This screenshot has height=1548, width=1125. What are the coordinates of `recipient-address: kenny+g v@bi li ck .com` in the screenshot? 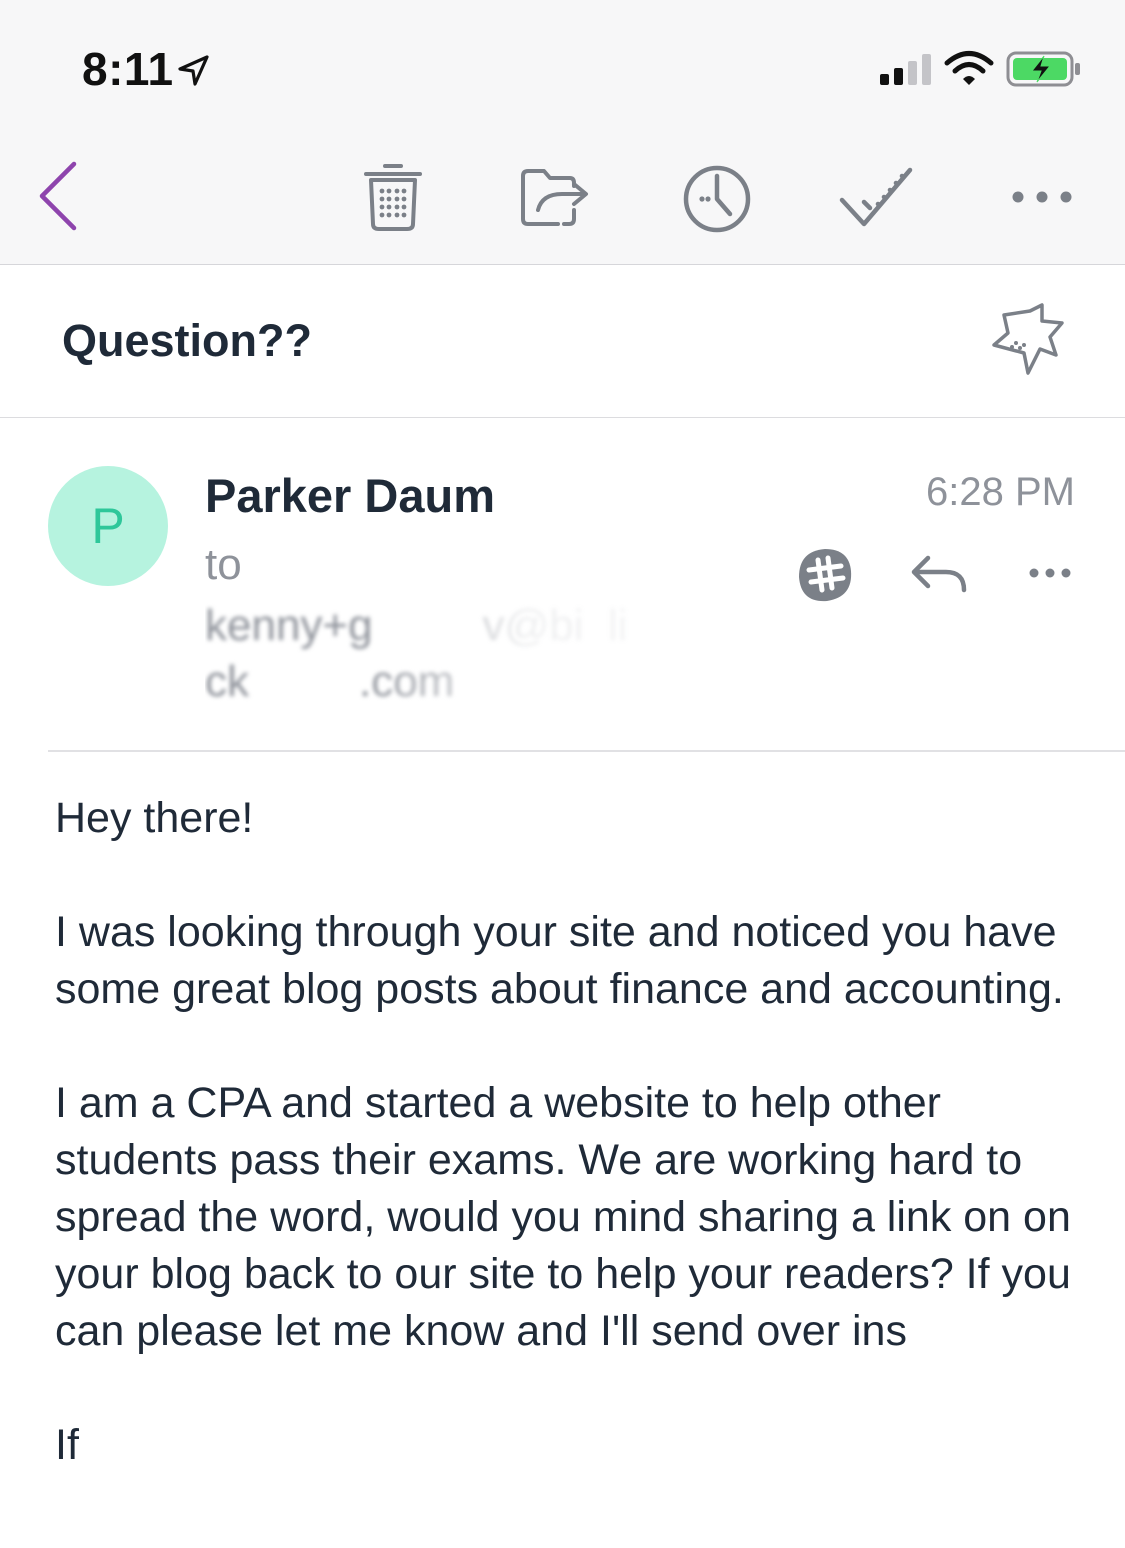 It's located at (495, 654).